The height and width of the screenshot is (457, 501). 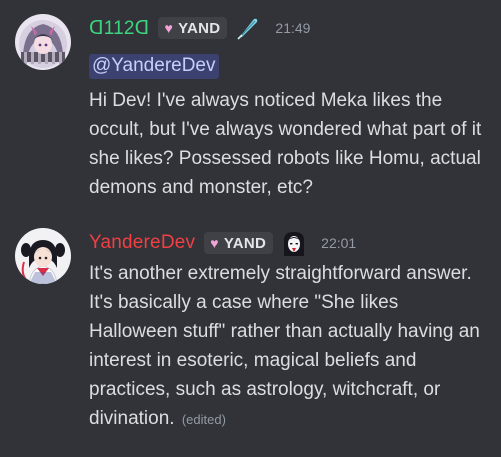 What do you see at coordinates (154, 66) in the screenshot?
I see `user-mention: @YandereDev` at bounding box center [154, 66].